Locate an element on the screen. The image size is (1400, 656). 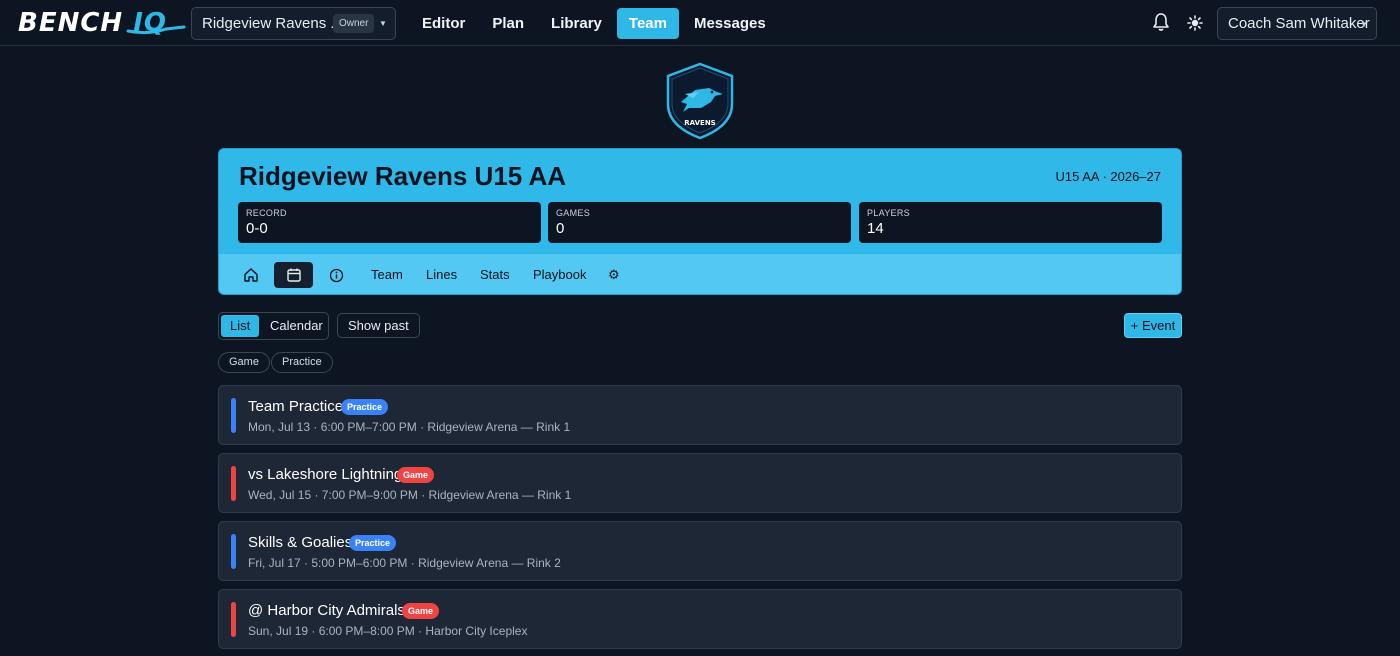
filter-chip-practice: Practice is located at coordinates (302, 362).